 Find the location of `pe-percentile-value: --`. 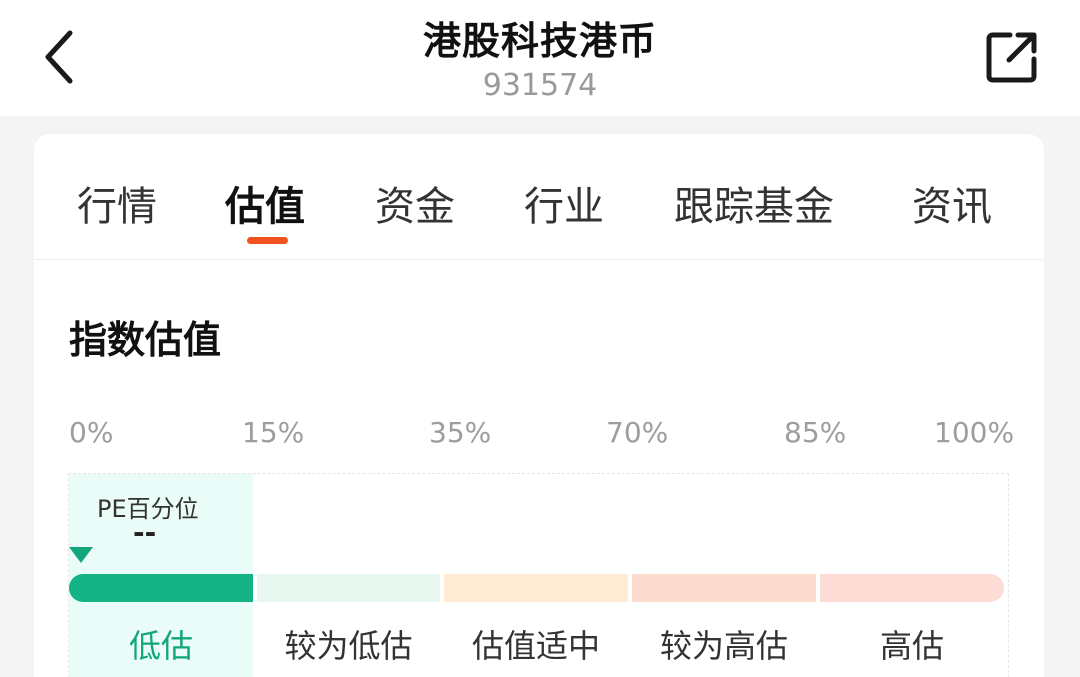

pe-percentile-value: -- is located at coordinates (145, 532).